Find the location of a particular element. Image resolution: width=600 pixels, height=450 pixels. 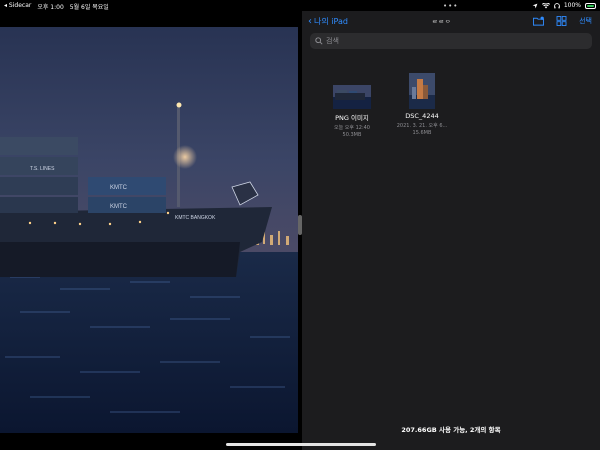

battery-percent: 100% is located at coordinates (572, 5).